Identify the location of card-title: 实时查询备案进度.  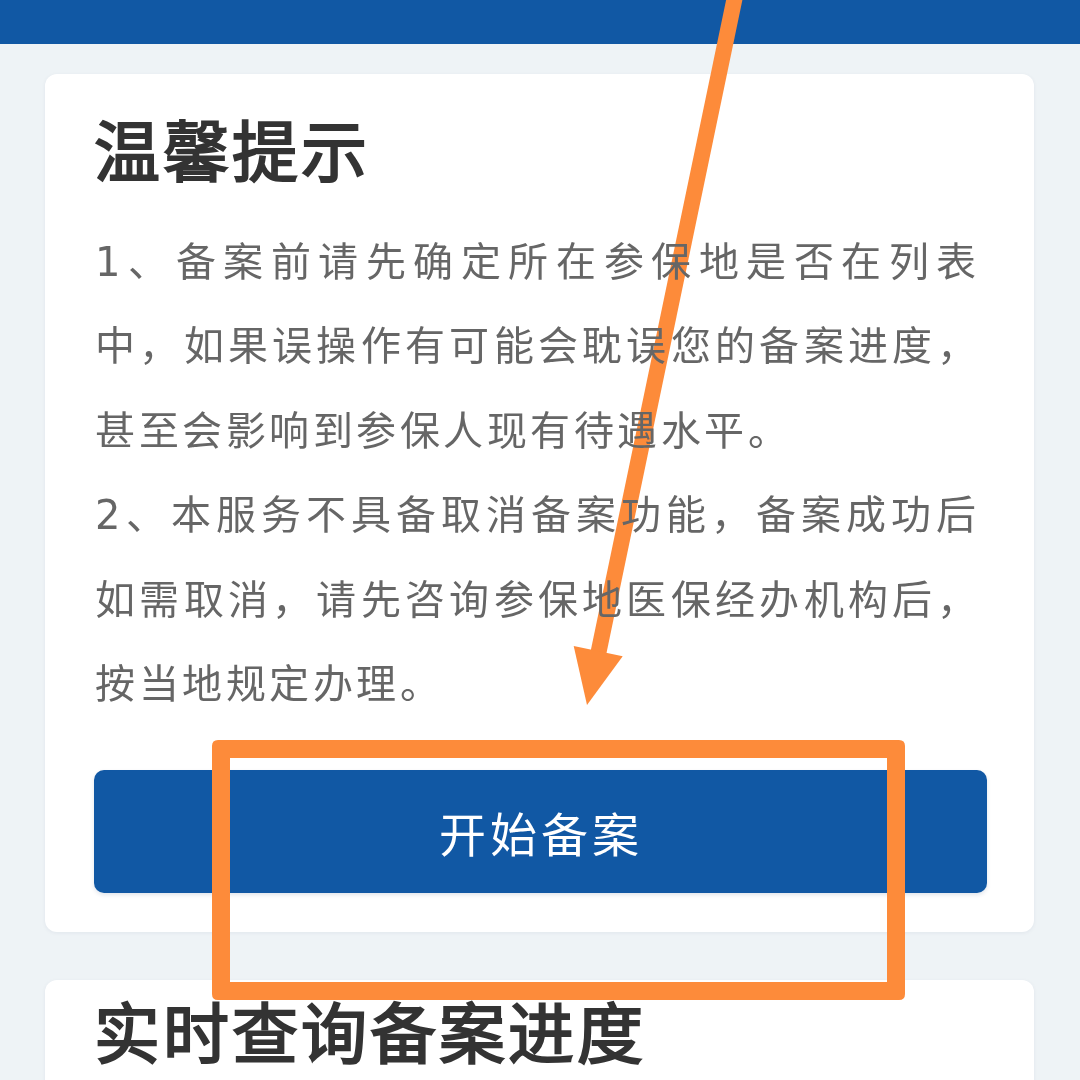
(370, 1036).